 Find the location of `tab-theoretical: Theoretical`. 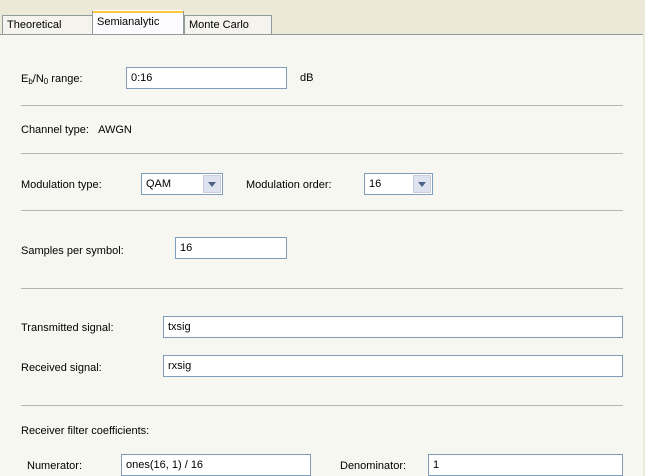

tab-theoretical: Theoretical is located at coordinates (48, 24).